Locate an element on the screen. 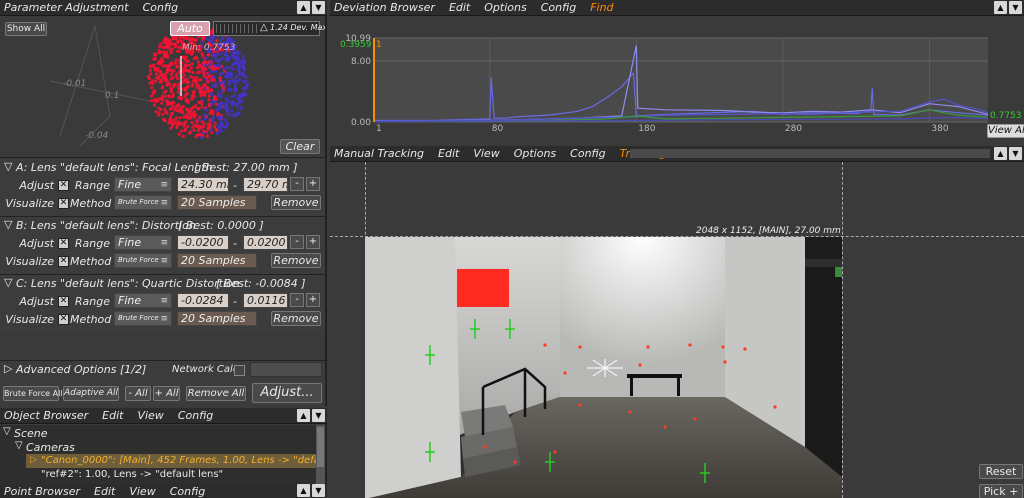 This screenshot has width=1024, height=498. chart-right-value: 0.7753 is located at coordinates (1006, 116).